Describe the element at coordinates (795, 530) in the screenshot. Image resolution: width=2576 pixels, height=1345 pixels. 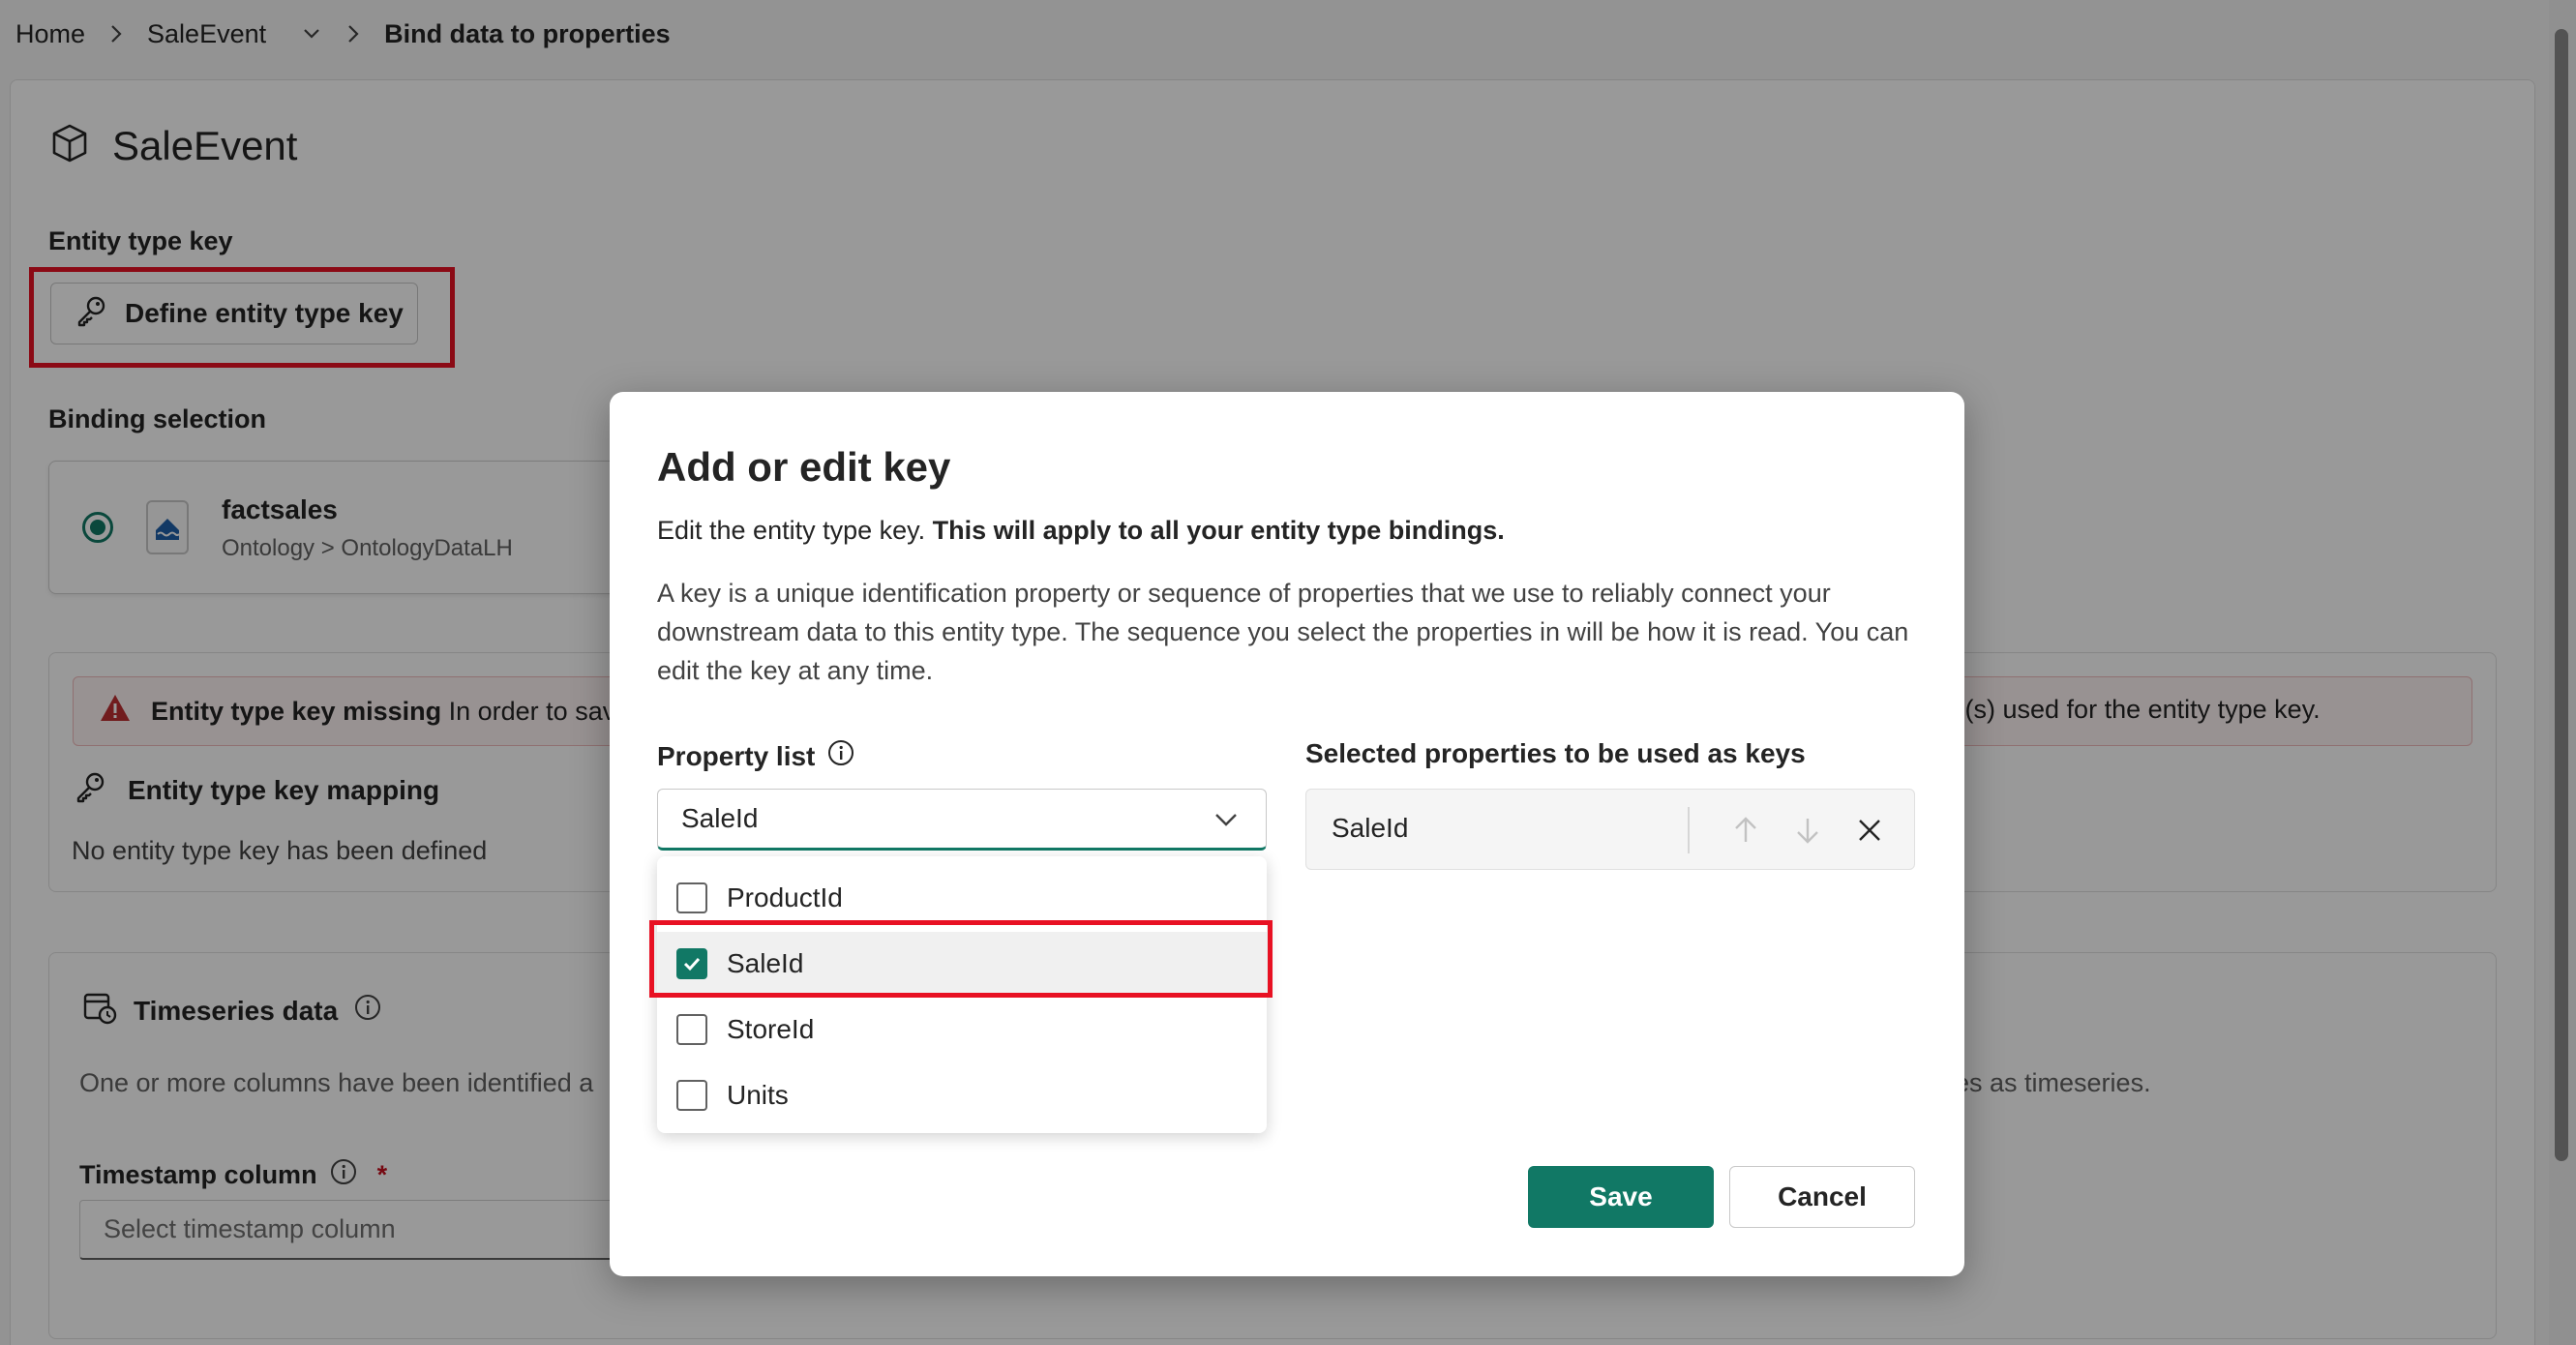
I see `dialog-intro-text: Edit the entity type key.` at that location.